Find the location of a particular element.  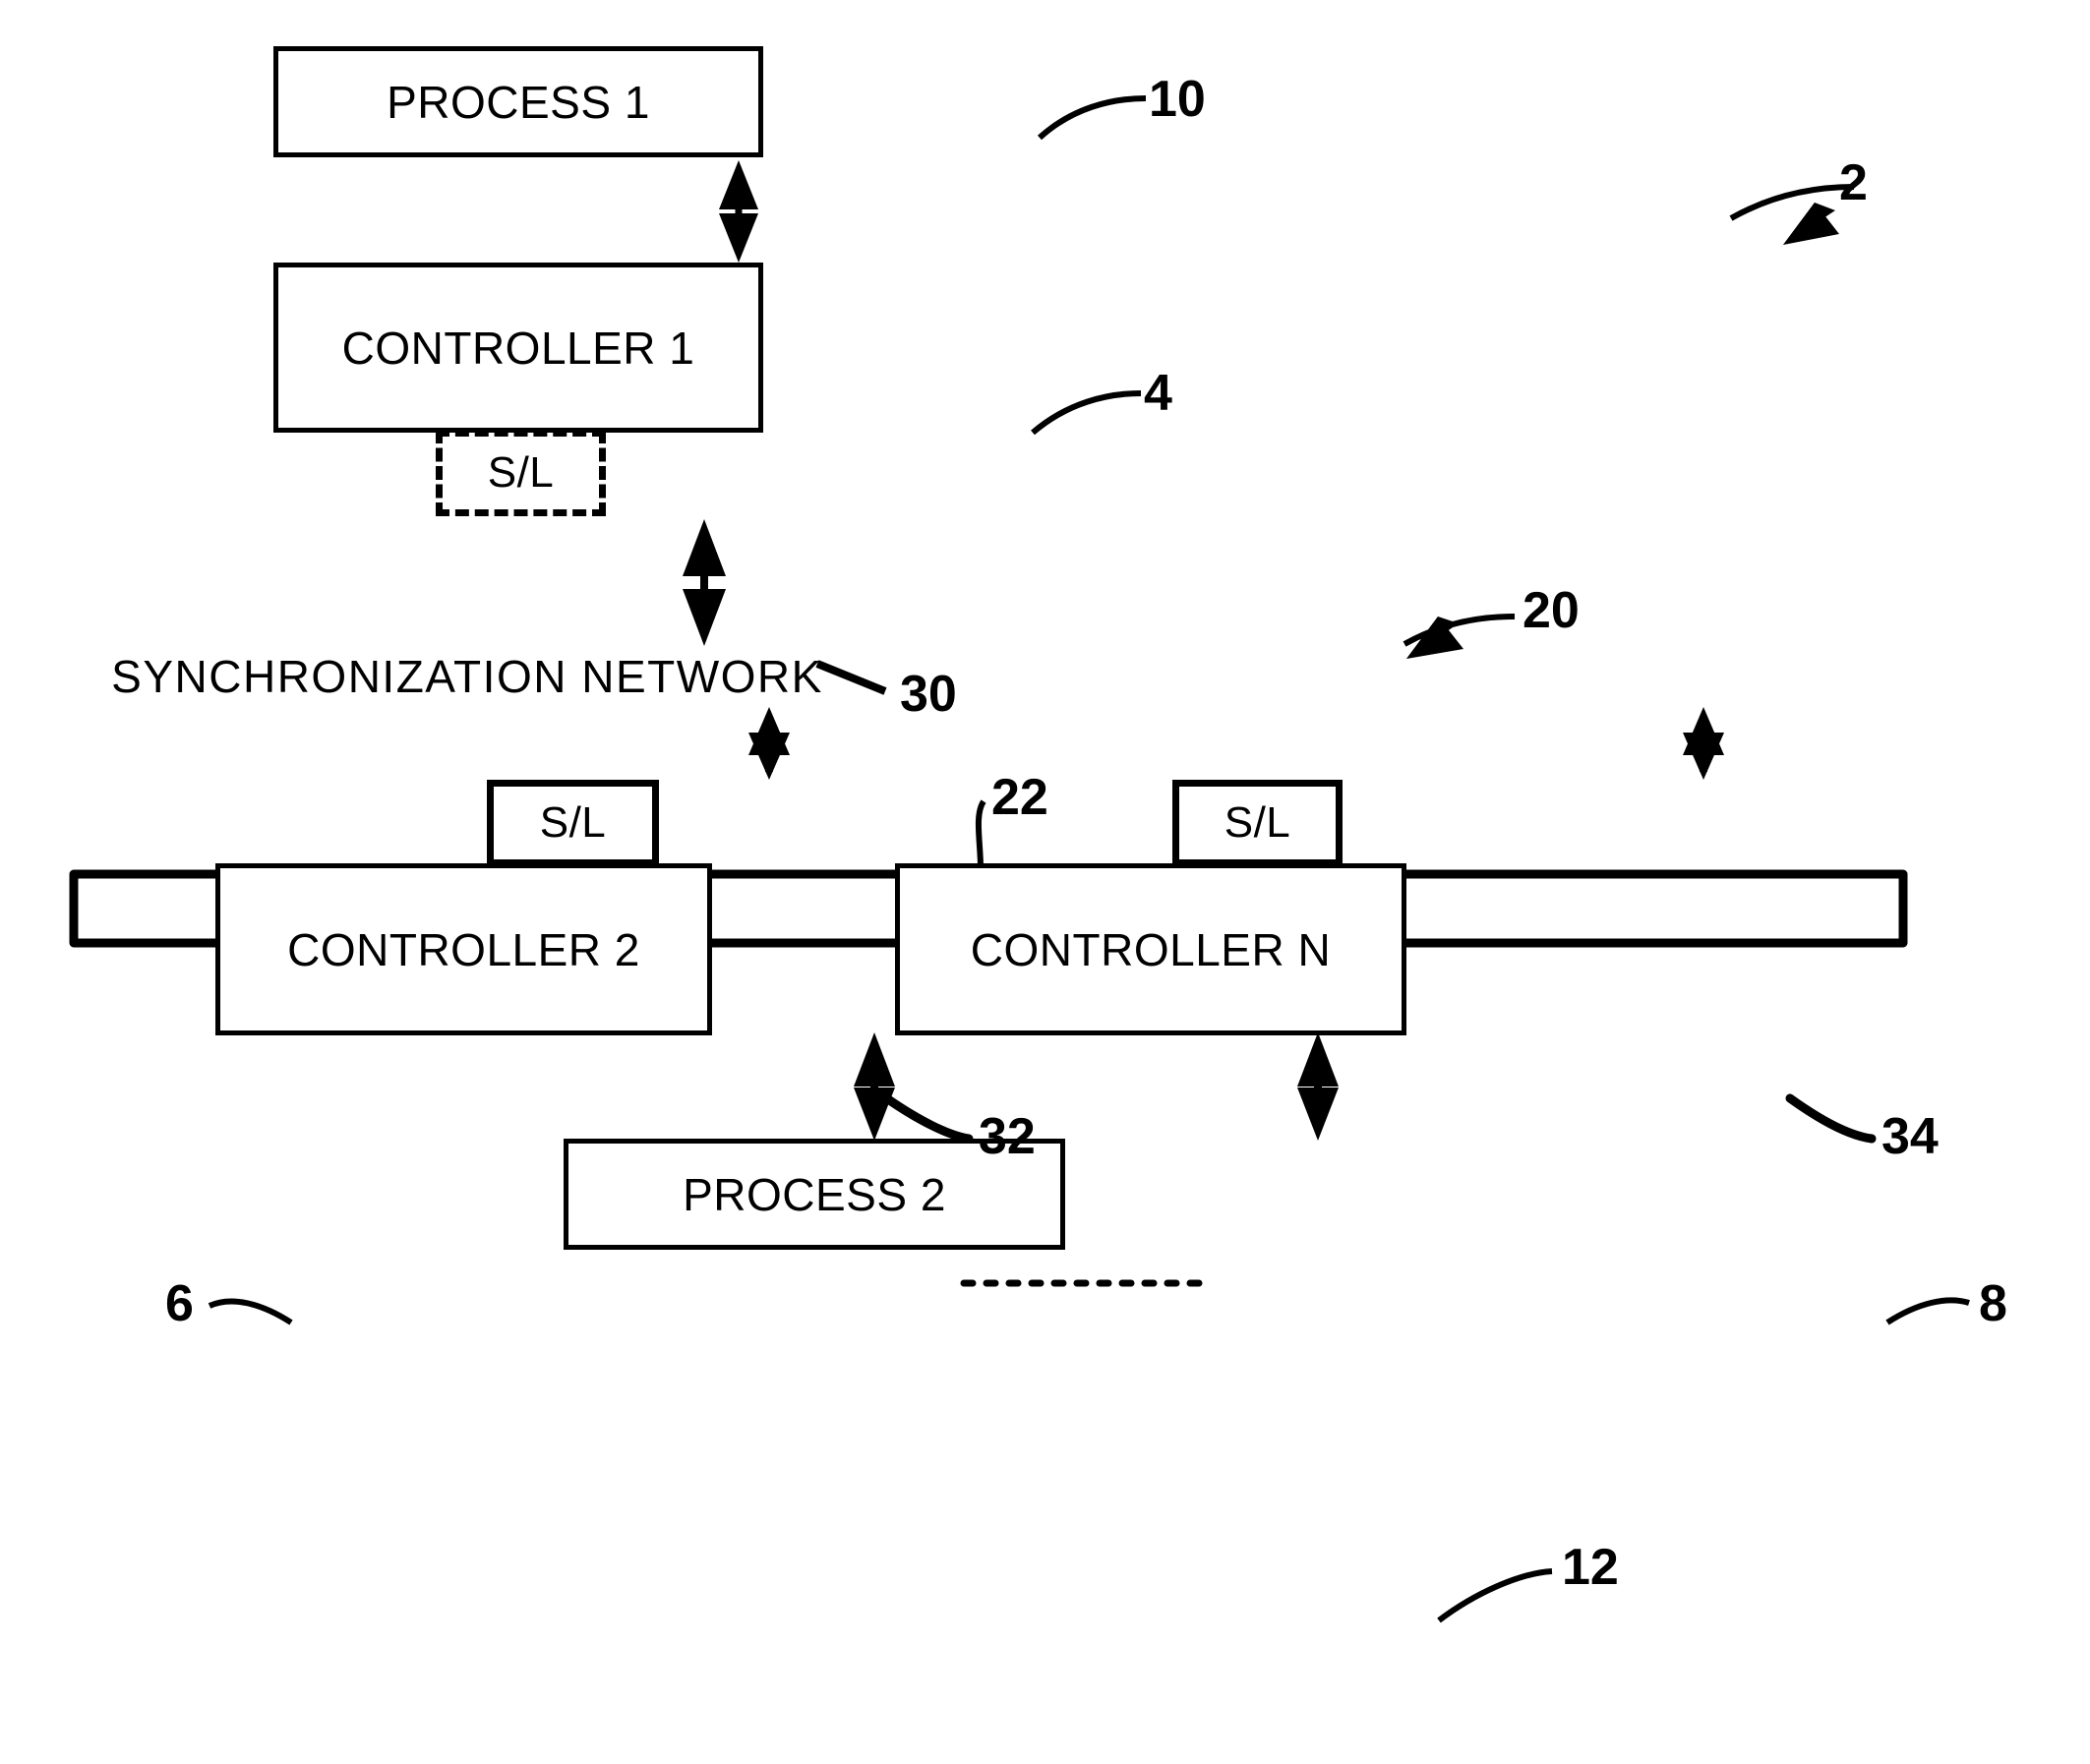

reference-numeral-10: 10 is located at coordinates (1177, 99).